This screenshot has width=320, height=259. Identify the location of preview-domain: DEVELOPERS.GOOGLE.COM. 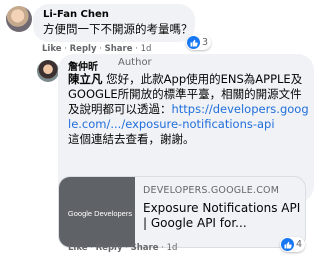
(211, 190).